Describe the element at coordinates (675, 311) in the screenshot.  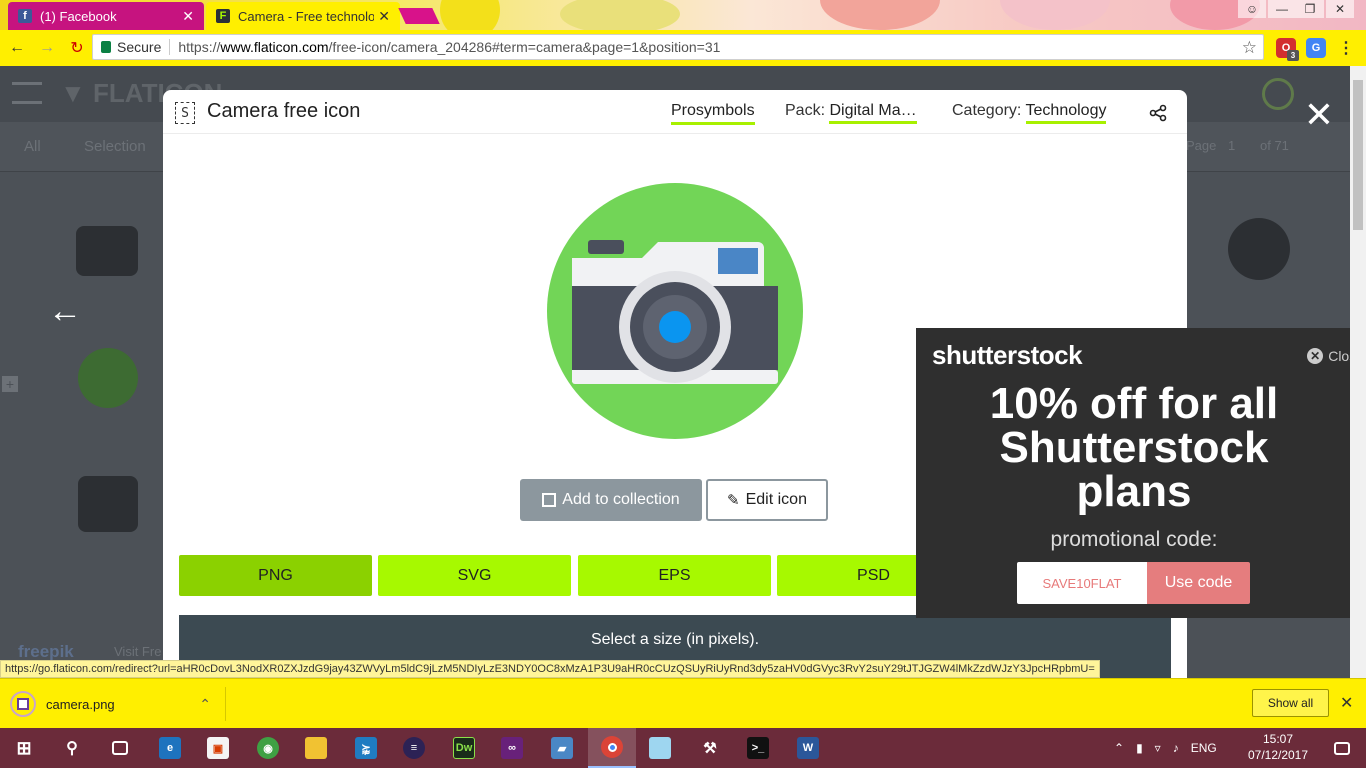
I see `camera-icon-preview` at that location.